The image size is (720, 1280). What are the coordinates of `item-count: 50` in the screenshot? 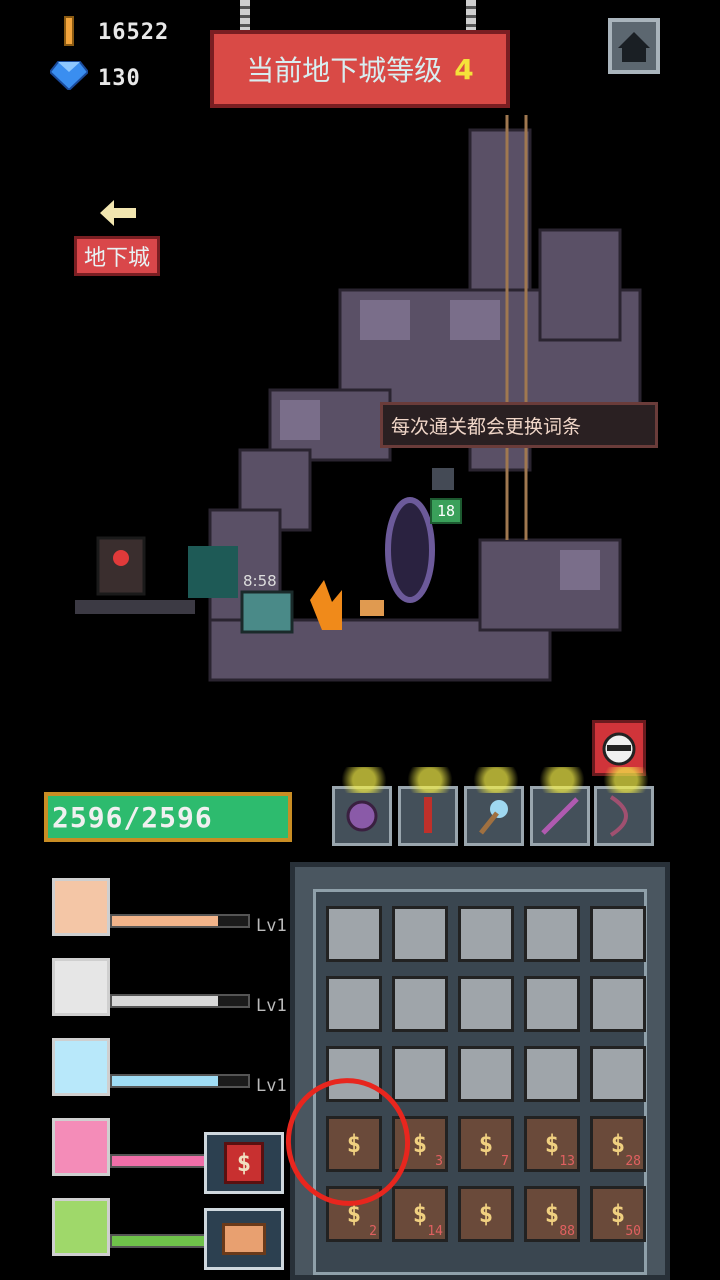 It's located at (633, 1231).